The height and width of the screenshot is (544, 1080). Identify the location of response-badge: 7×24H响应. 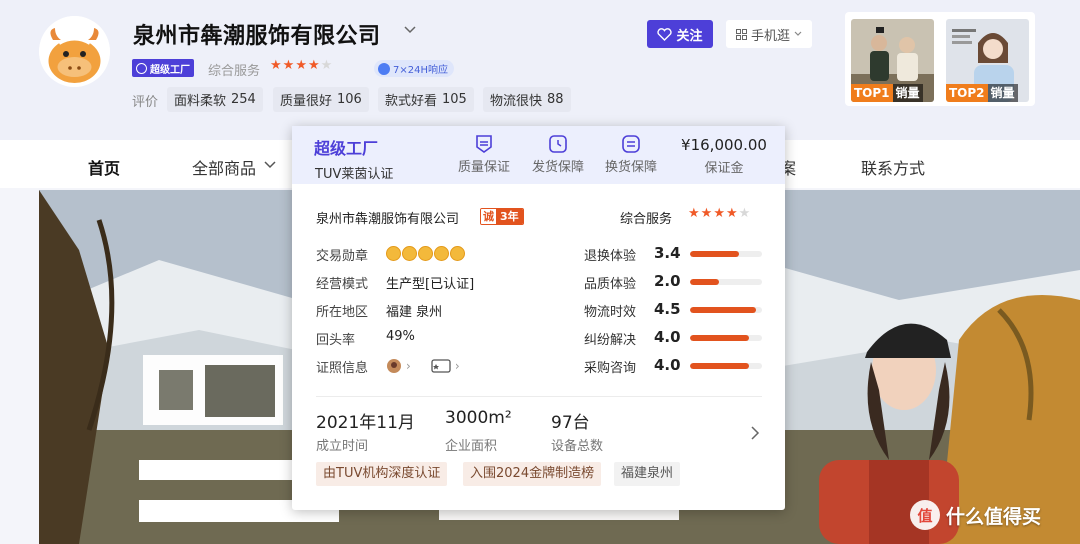
(414, 68).